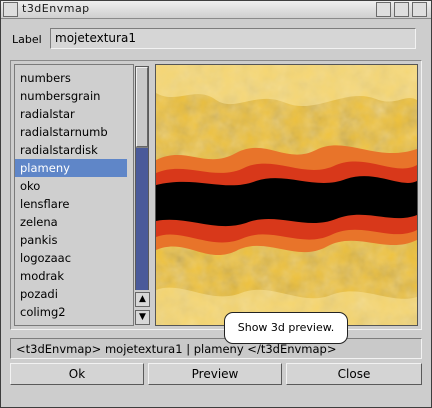 The height and width of the screenshot is (408, 432). I want to click on tooltip: Show 3d preview., so click(286, 328).